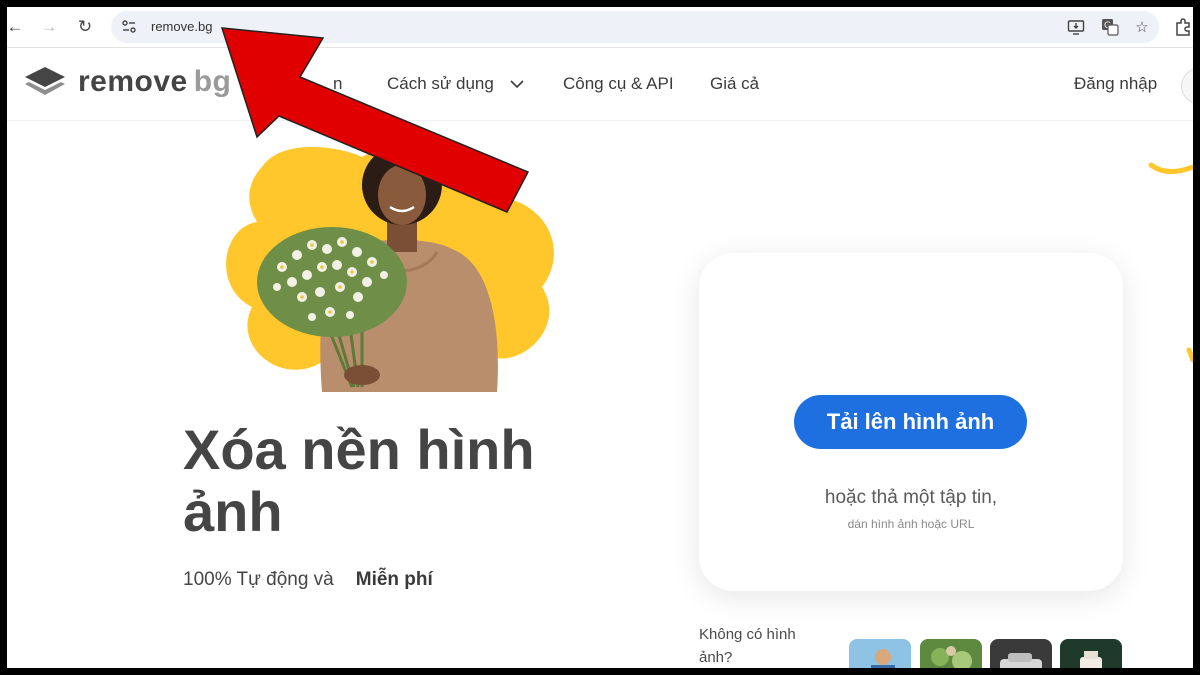 Image resolution: width=1200 pixels, height=675 pixels. Describe the element at coordinates (1115, 84) in the screenshot. I see `login-link: Đăng nhập` at that location.